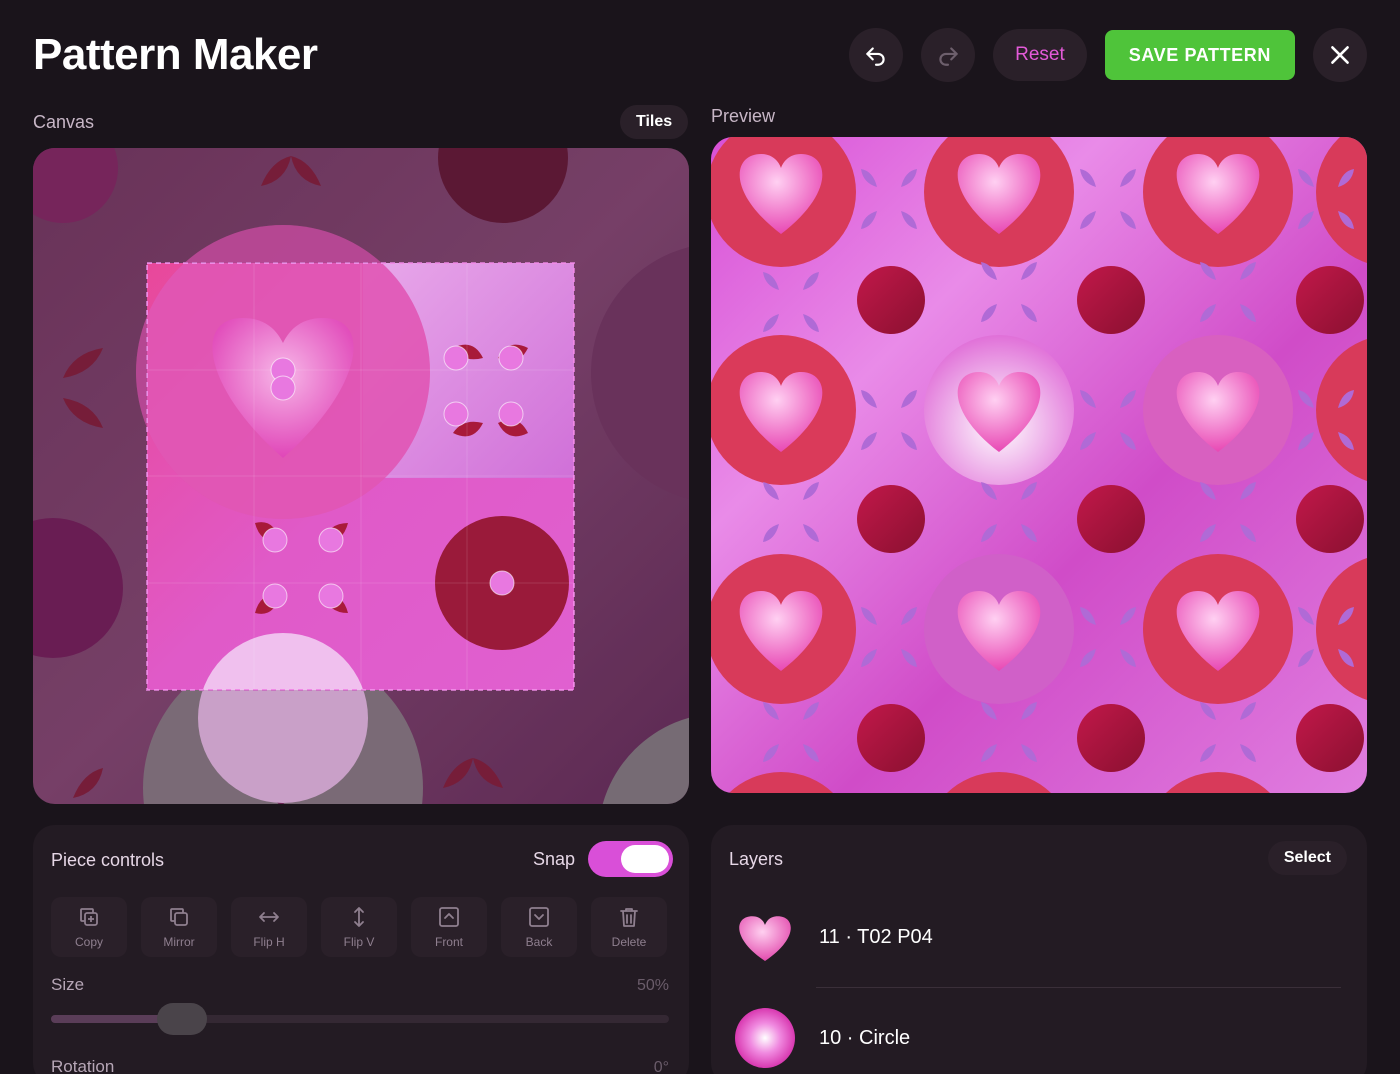 Image resolution: width=1400 pixels, height=1074 pixels. What do you see at coordinates (1078, 987) in the screenshot?
I see `layer-divider` at bounding box center [1078, 987].